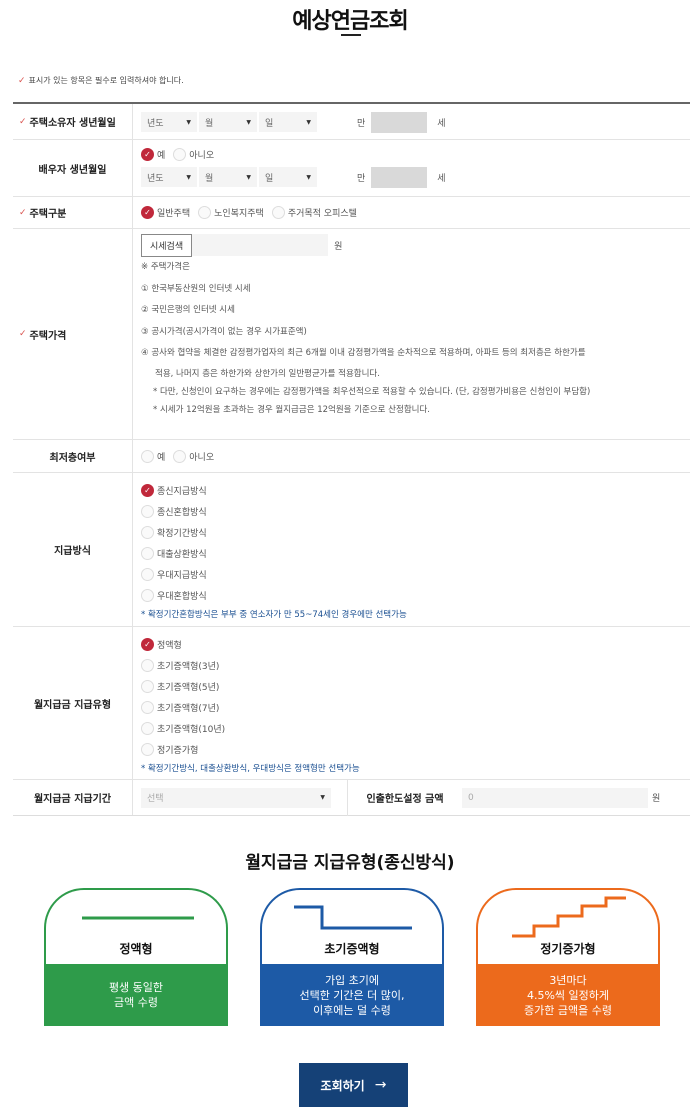 This screenshot has width=700, height=1118. I want to click on monthly-type-radio: 정기증가형, so click(411, 749).